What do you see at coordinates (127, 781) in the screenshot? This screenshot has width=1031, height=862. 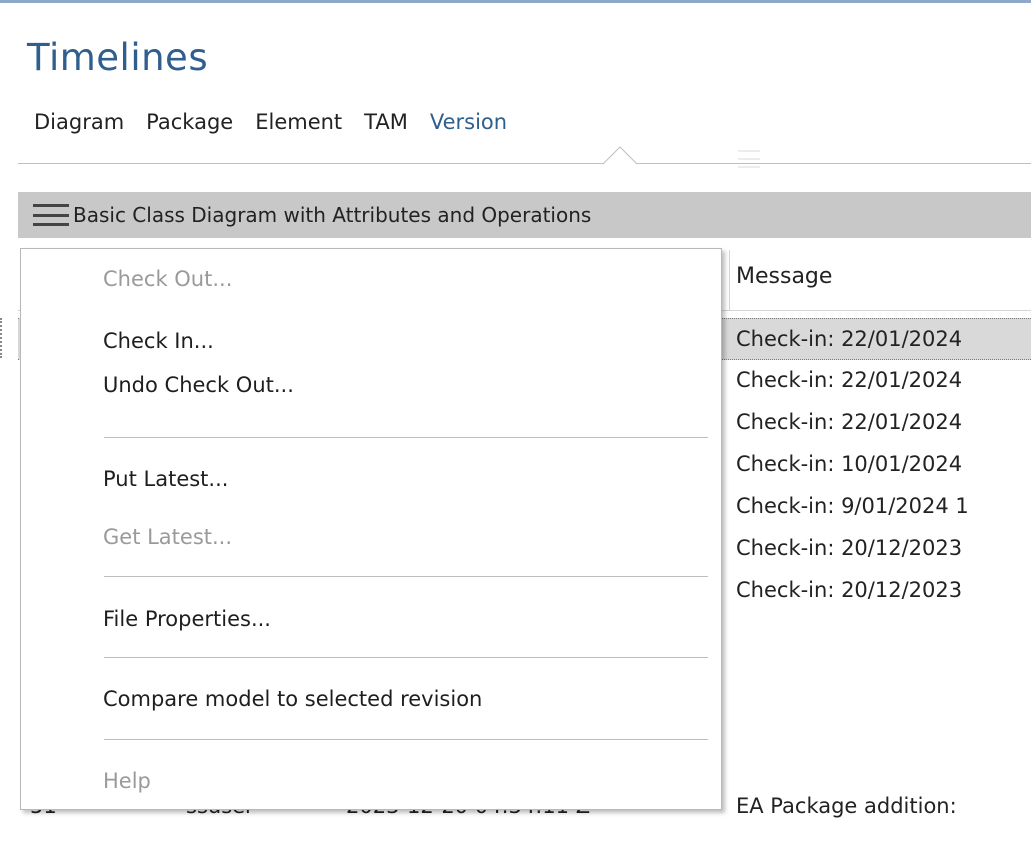 I see `menu-item-label: Help` at bounding box center [127, 781].